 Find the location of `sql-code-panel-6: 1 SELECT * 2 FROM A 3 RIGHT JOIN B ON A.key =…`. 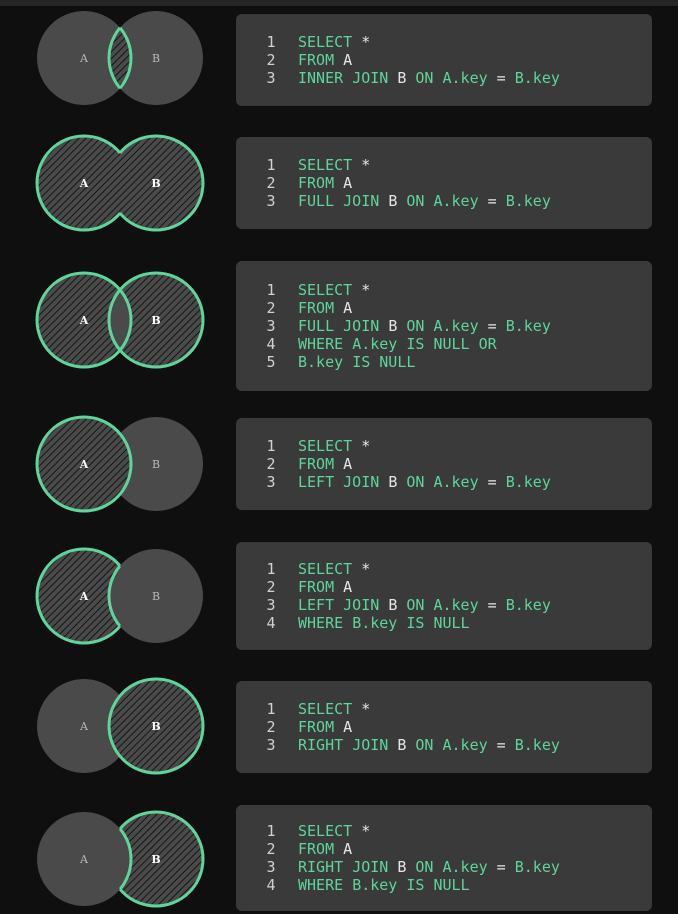

sql-code-panel-6: 1 SELECT * 2 FROM A 3 RIGHT JOIN B ON A.key =… is located at coordinates (444, 727).